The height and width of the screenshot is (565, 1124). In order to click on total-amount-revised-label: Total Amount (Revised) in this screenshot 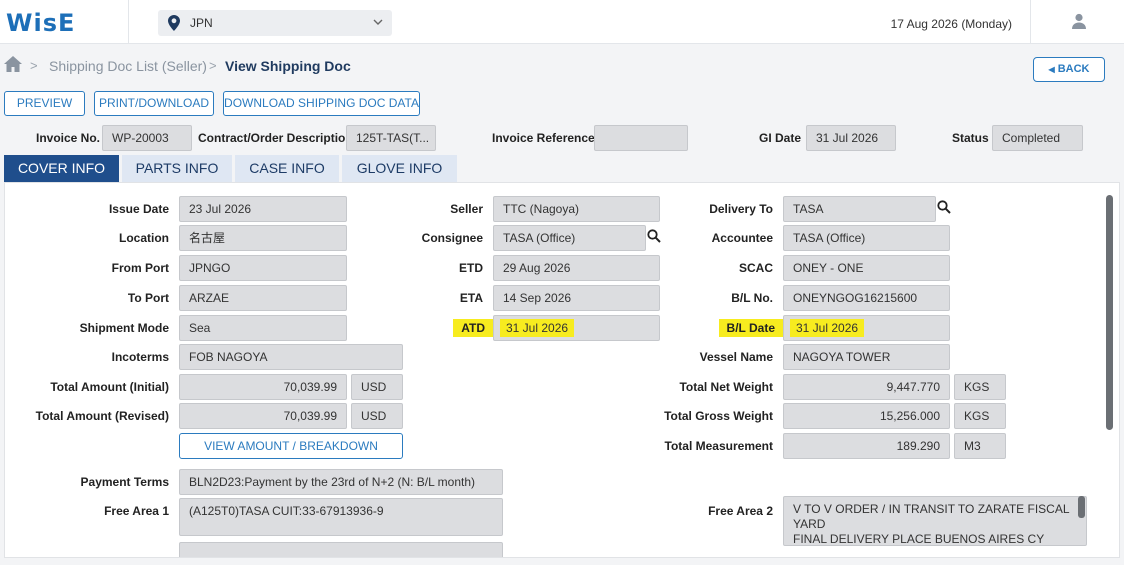, I will do `click(102, 416)`.